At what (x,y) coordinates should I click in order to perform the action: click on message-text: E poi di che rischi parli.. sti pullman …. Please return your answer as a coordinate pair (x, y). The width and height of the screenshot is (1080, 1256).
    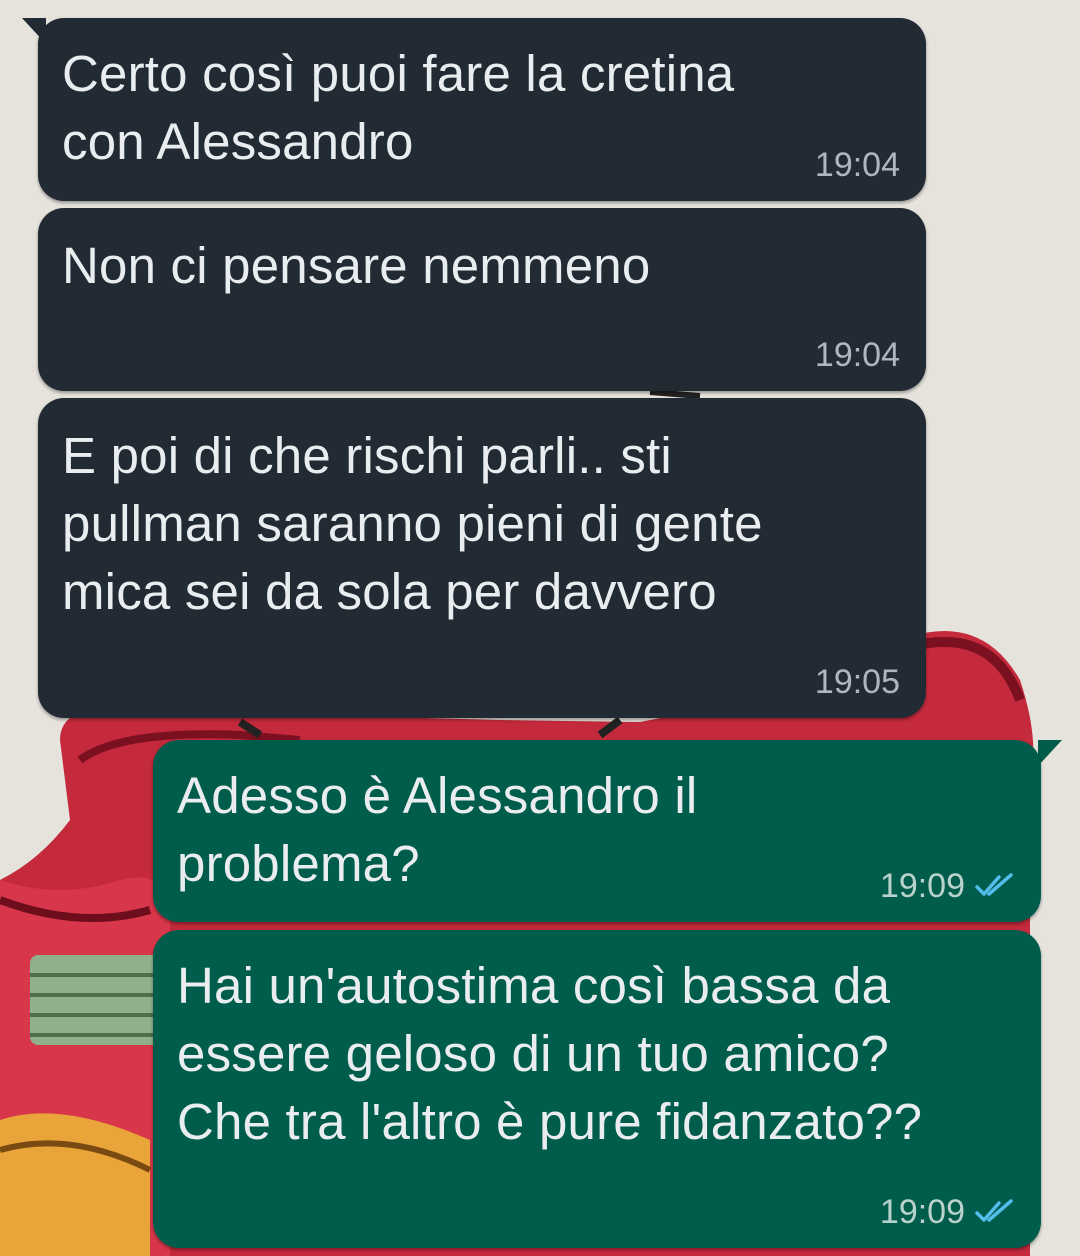
    Looking at the image, I should click on (412, 523).